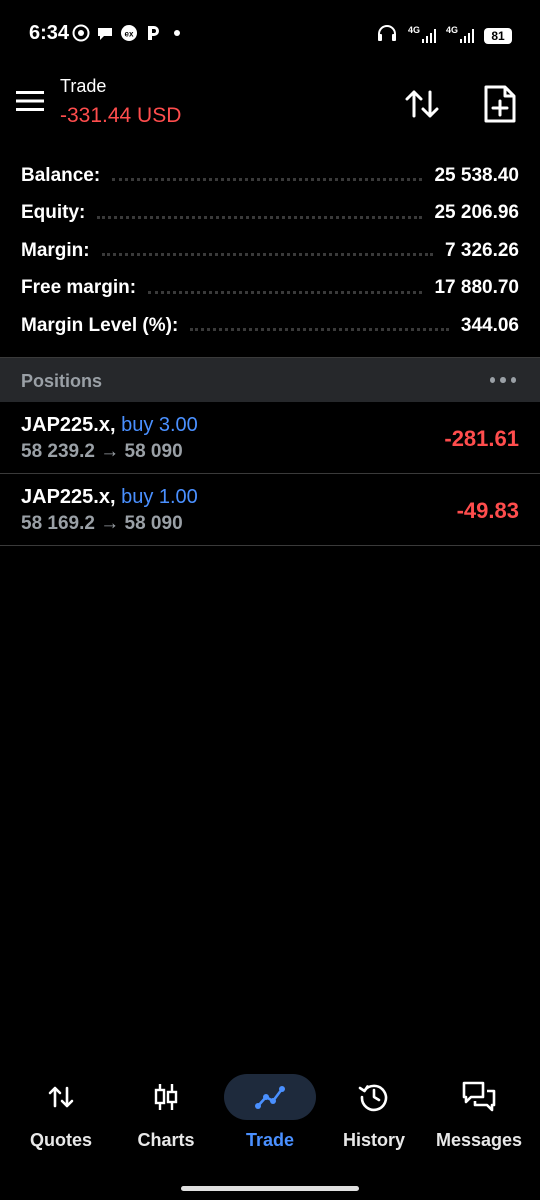 The height and width of the screenshot is (1200, 540). I want to click on trade-icon, so click(270, 1097).